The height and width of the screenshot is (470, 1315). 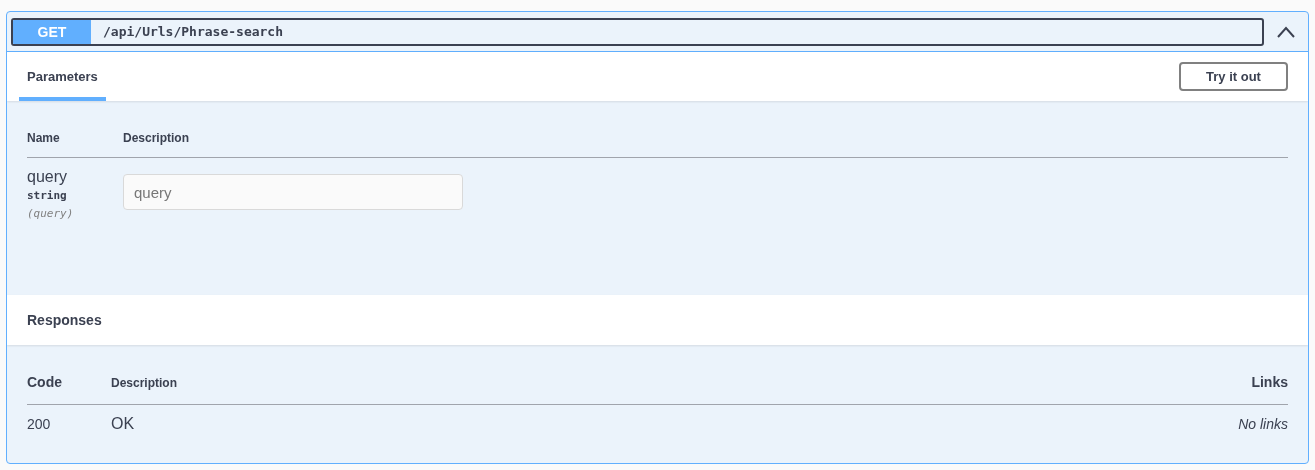 I want to click on endpoint-path: /api/Urls/Phrase-search, so click(x=192, y=32).